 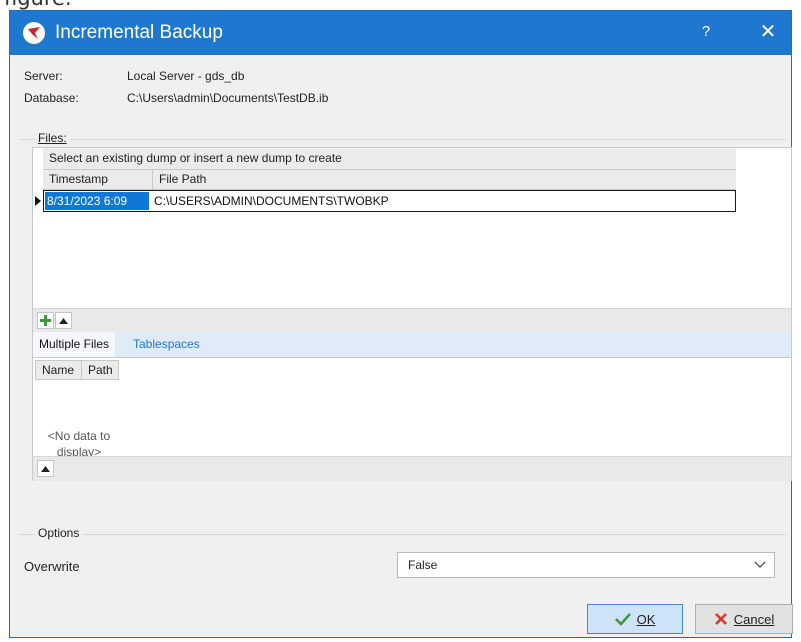 I want to click on title-bar: Incremental Backup ? ✕, so click(x=400, y=33).